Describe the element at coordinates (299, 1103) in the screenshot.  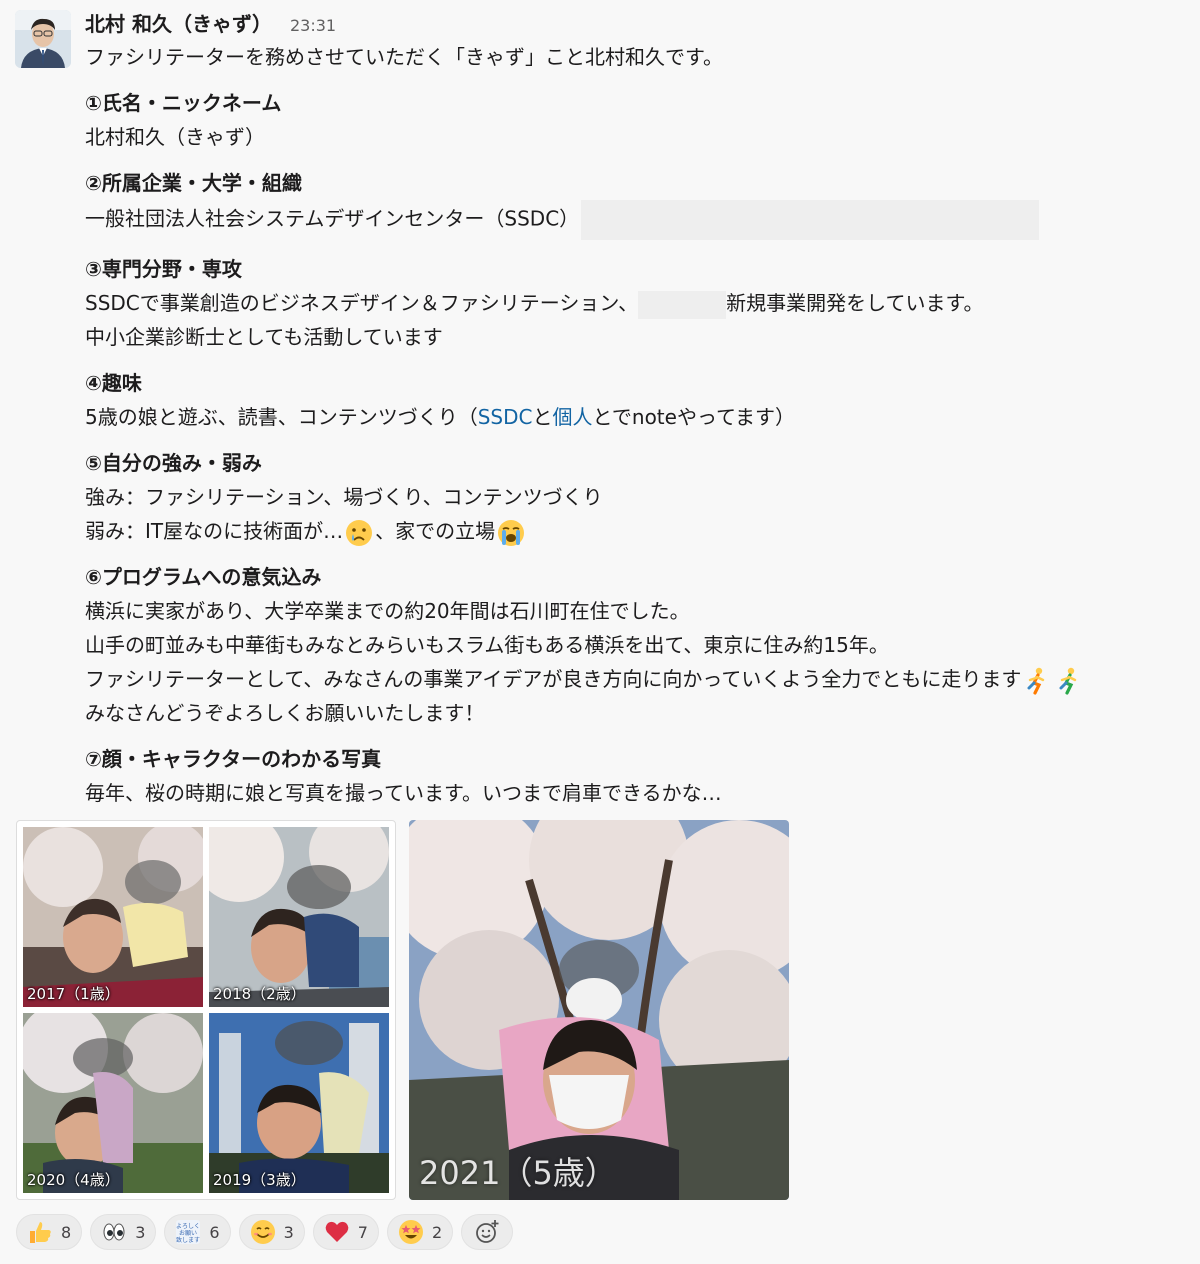
I see `photo-2019: 2019（3歳）` at that location.